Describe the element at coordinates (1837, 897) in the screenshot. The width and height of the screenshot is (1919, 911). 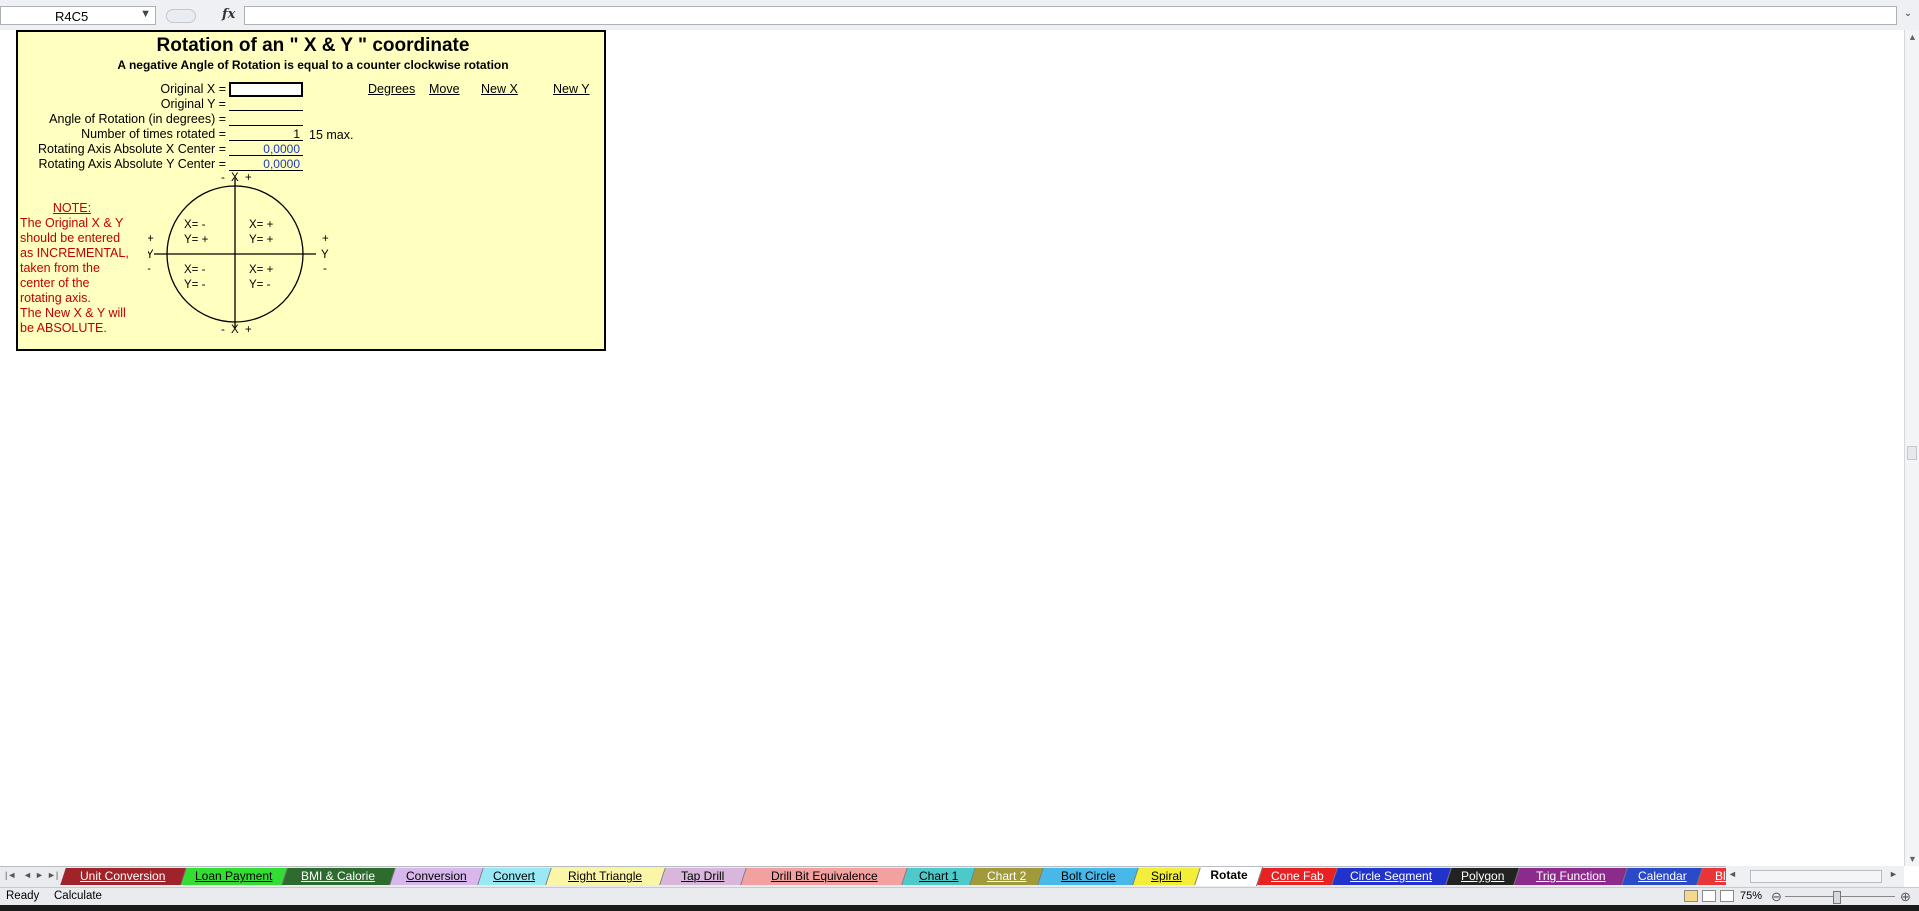
I see `zoom-slider-handle` at that location.